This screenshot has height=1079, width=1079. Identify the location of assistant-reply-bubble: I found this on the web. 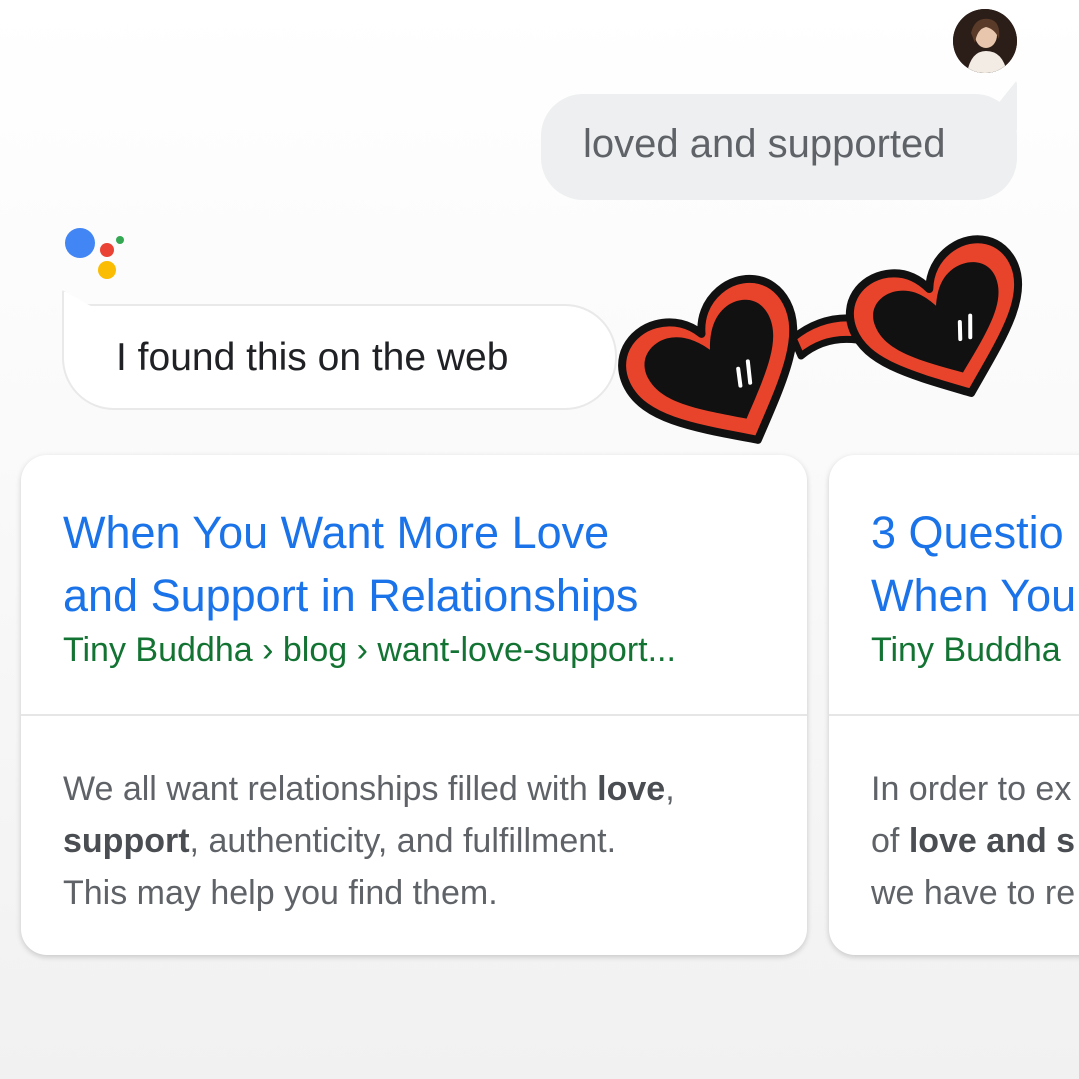
(339, 357).